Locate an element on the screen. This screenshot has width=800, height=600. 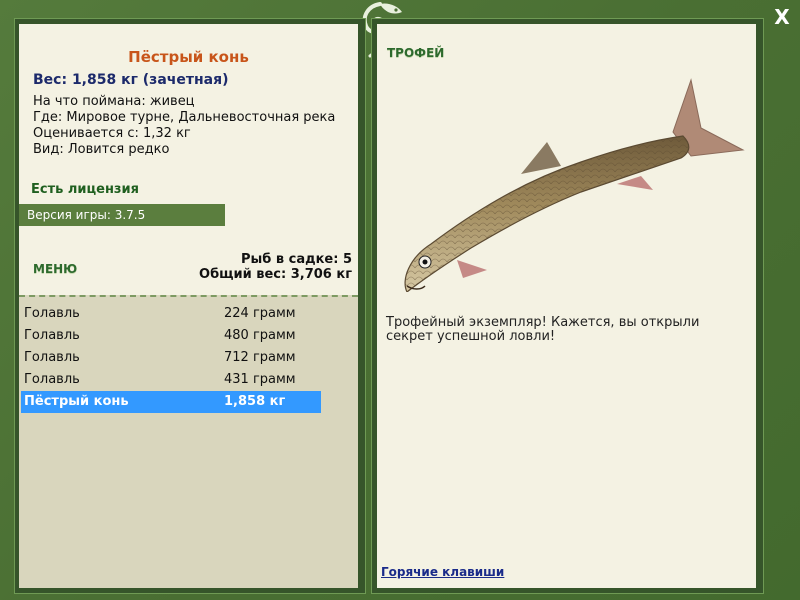
catch-row: Голавль 431 грамм is located at coordinates (171, 380).